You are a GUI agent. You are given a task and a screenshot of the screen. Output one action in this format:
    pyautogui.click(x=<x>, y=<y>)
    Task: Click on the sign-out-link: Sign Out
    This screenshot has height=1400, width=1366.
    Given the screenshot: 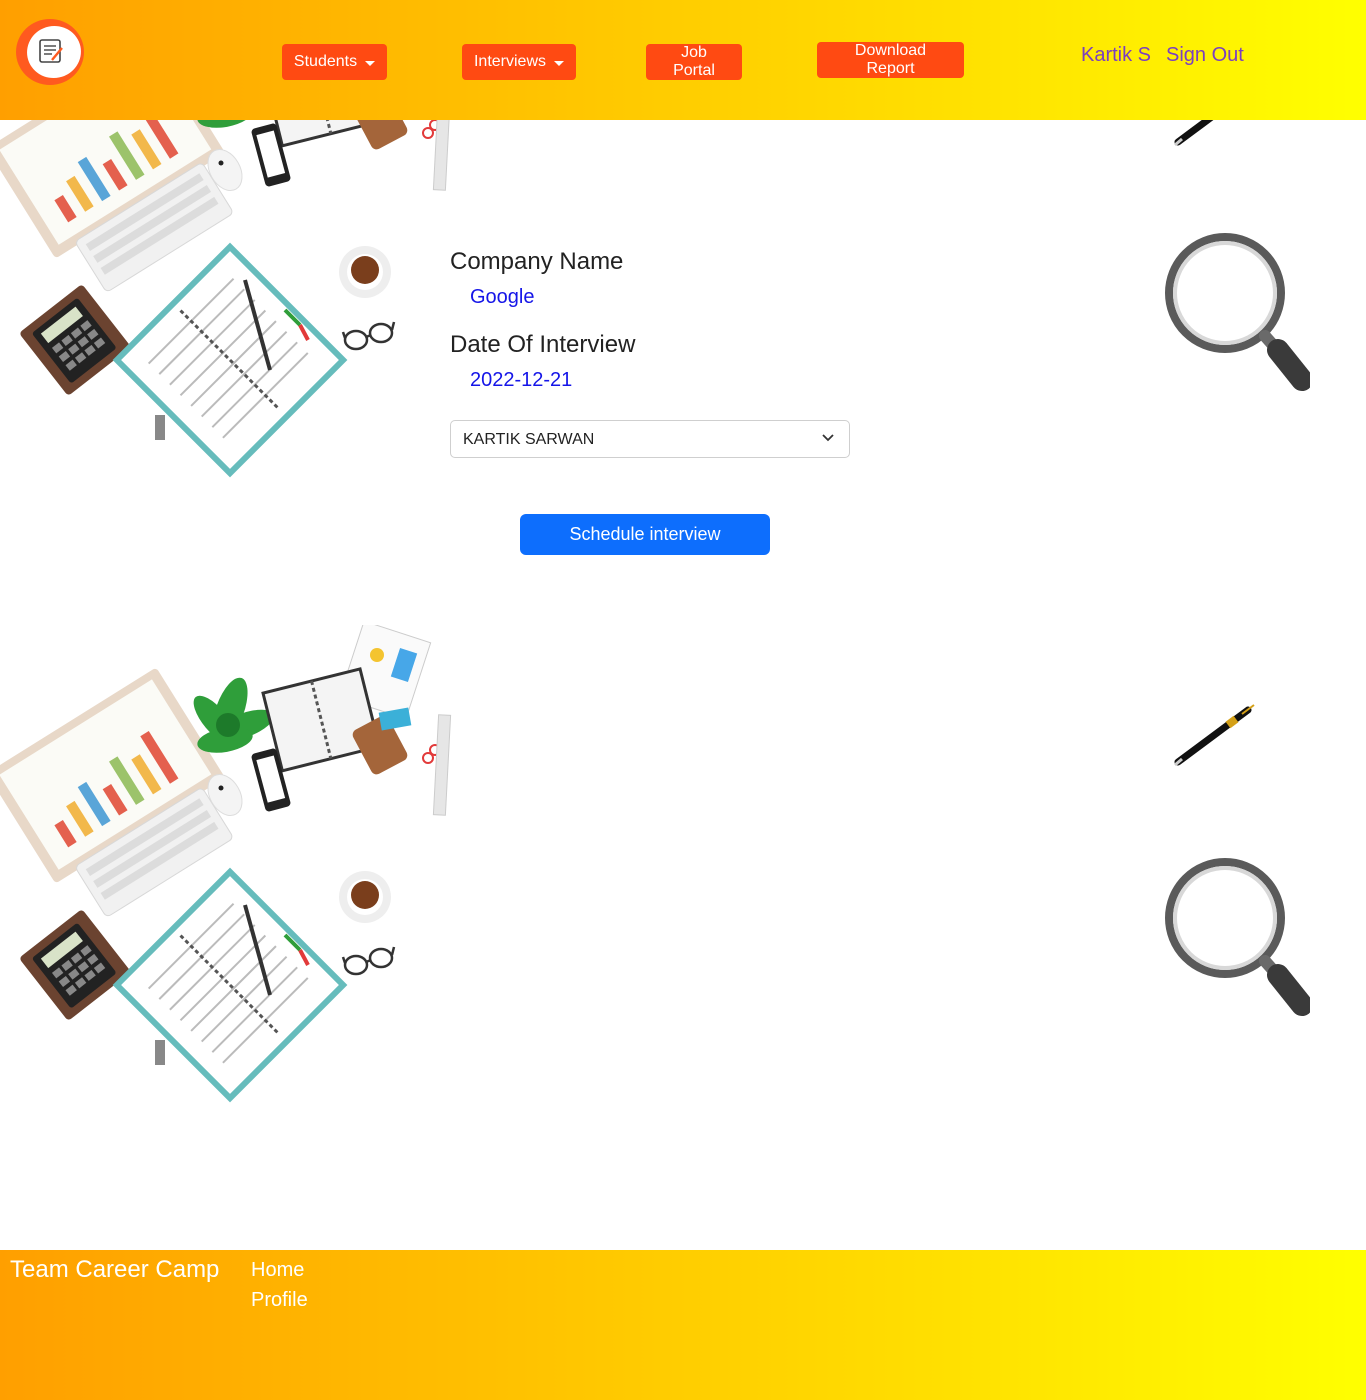 What is the action you would take?
    pyautogui.click(x=1205, y=55)
    